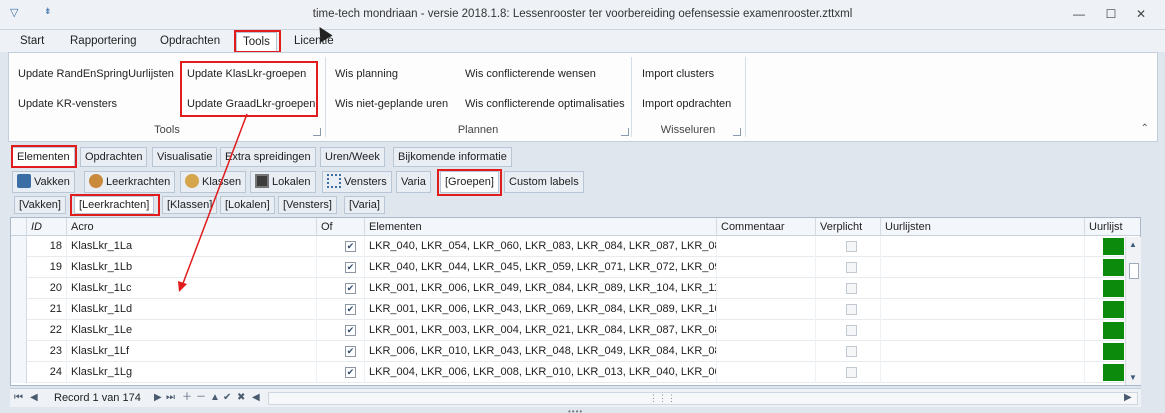 The width and height of the screenshot is (1165, 413). I want to click on tab-leerkrachten: Leerkrachten, so click(130, 182).